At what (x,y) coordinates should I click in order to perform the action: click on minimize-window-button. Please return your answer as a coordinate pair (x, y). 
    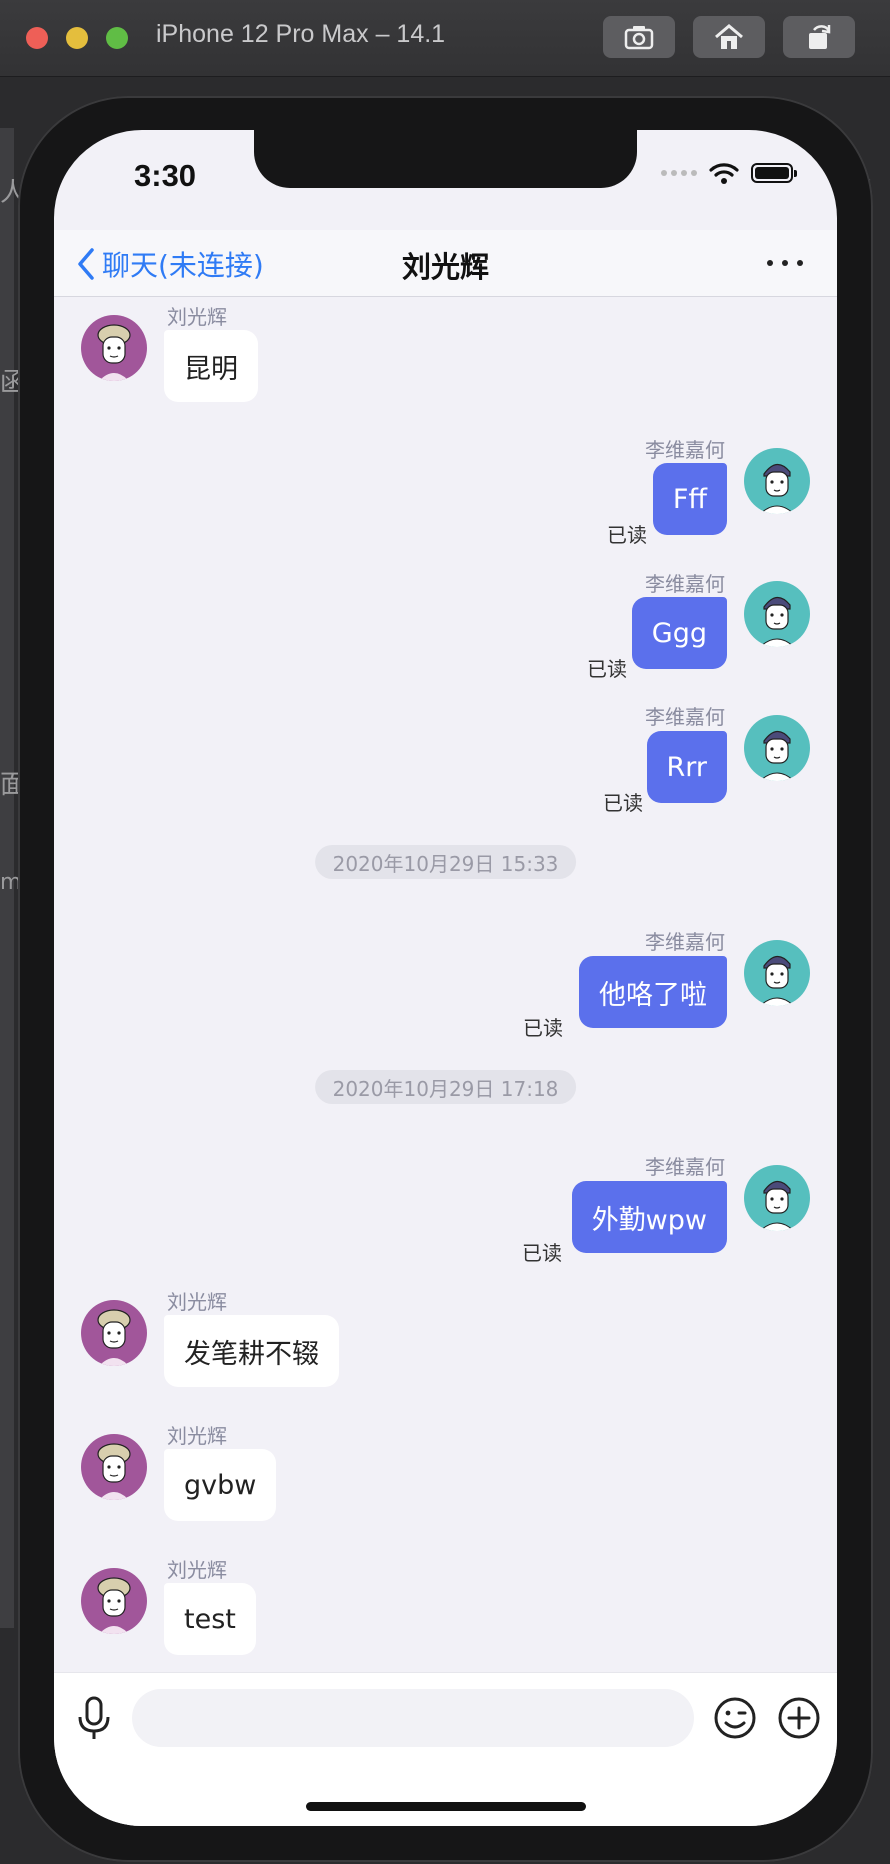
    Looking at the image, I should click on (77, 38).